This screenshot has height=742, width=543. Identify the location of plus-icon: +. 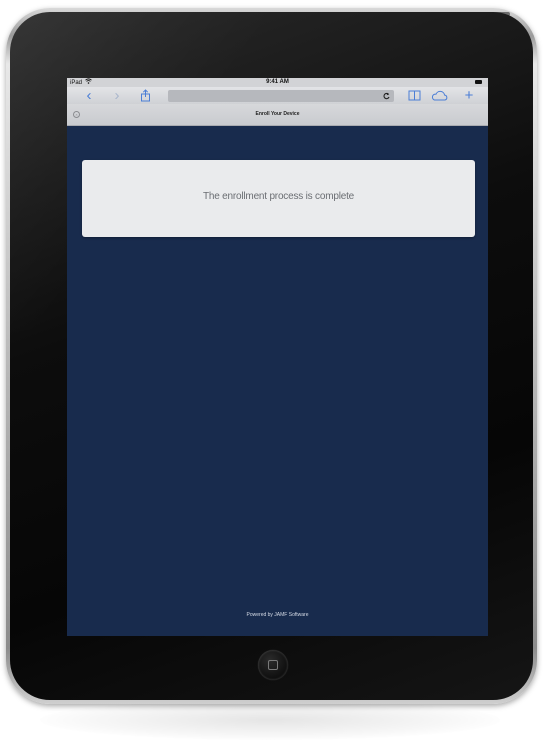
(469, 95).